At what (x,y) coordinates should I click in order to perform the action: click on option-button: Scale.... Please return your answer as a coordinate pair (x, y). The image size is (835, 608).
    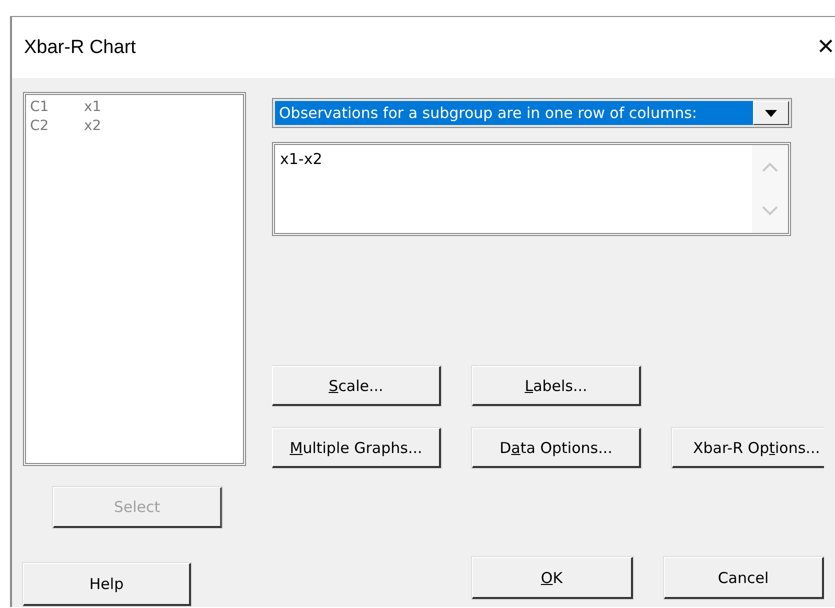
    Looking at the image, I should click on (356, 386).